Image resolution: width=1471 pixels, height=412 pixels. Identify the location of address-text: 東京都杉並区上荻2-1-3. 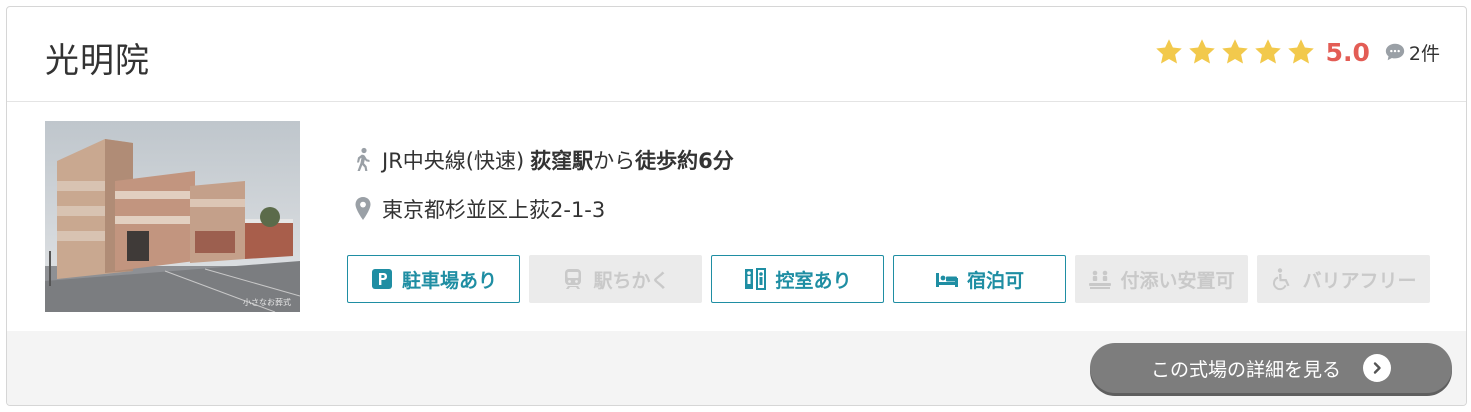
(494, 210).